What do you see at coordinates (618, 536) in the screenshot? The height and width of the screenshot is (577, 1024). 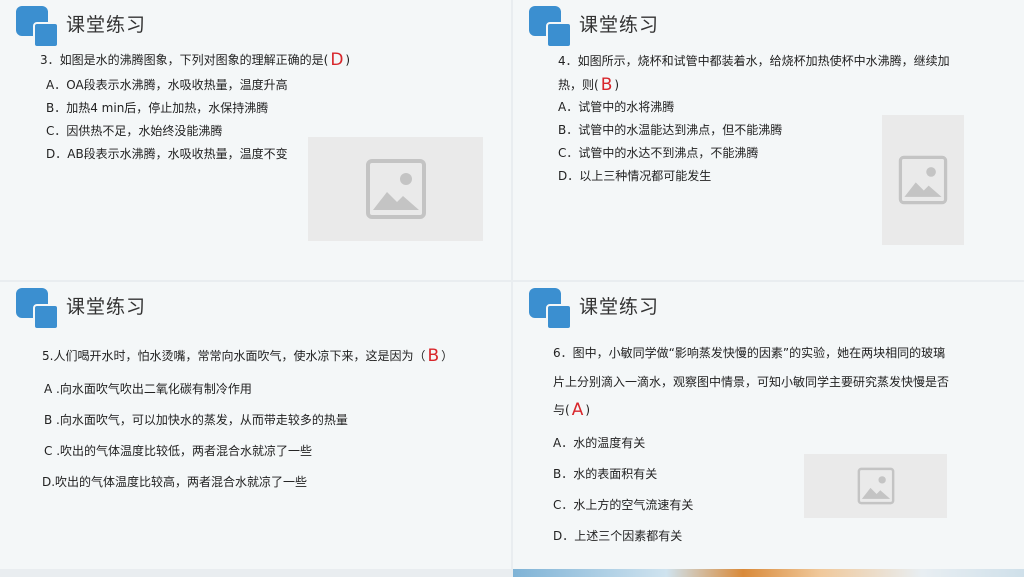 I see `option-d: D．上述三个因素都有关` at bounding box center [618, 536].